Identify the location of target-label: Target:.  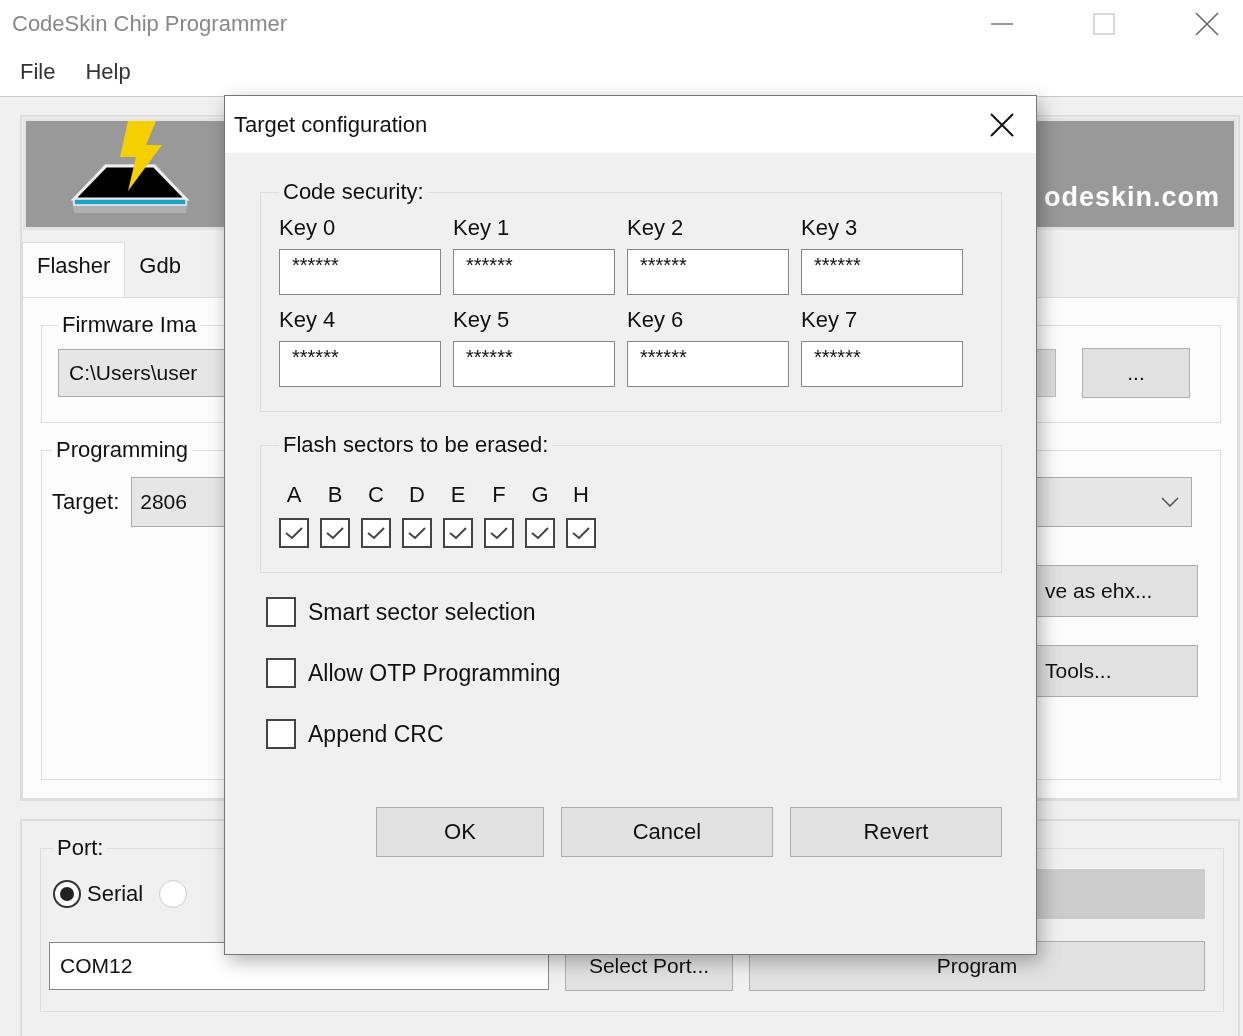
(86, 502).